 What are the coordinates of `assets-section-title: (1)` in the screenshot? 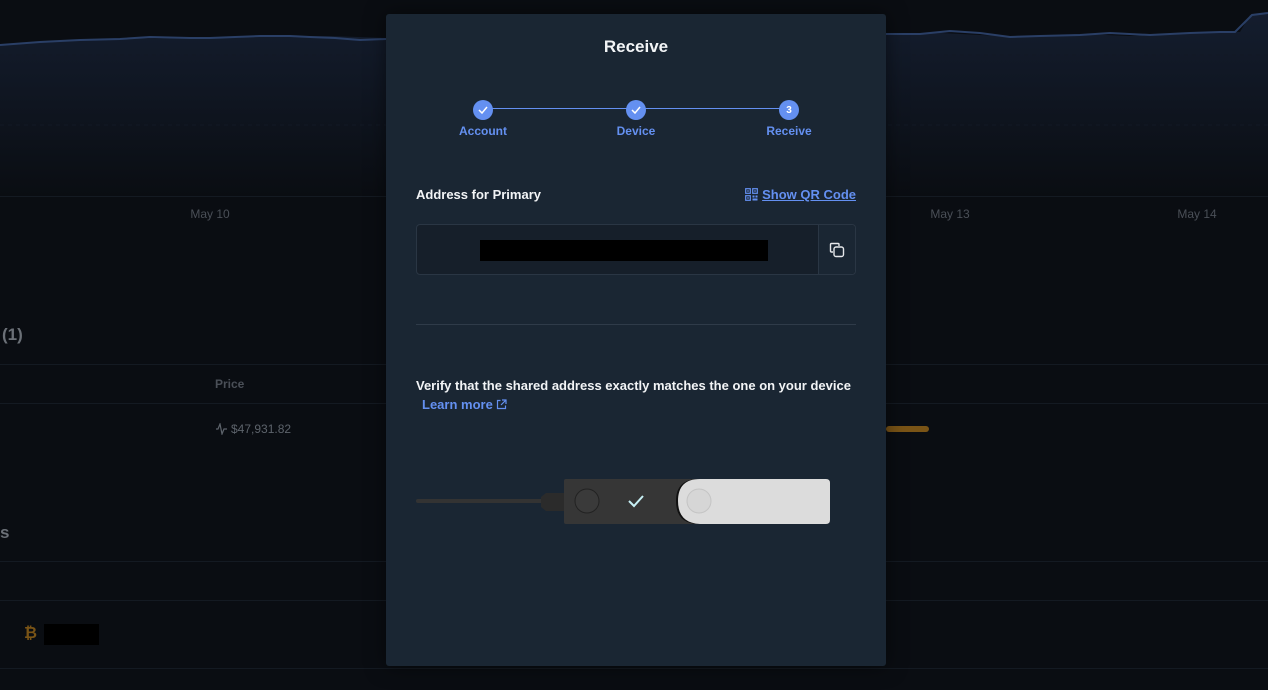 It's located at (12, 334).